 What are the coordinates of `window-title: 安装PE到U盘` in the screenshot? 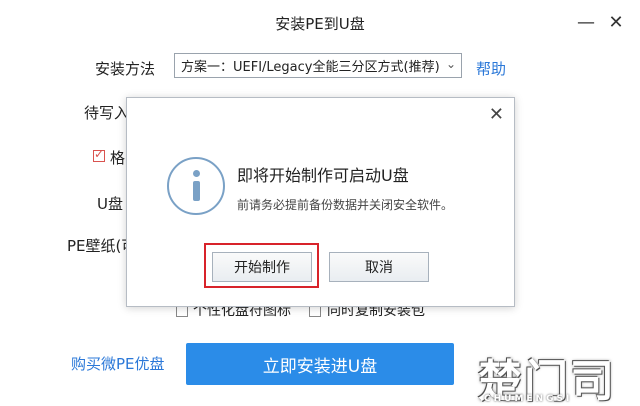 It's located at (320, 24).